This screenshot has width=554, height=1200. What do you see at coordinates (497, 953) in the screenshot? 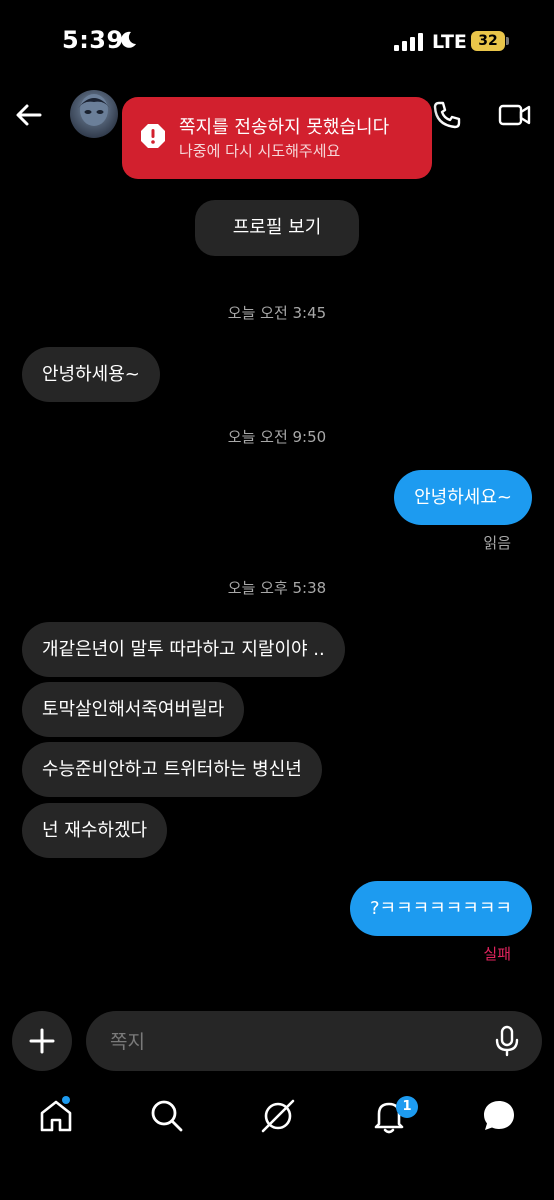
I see `send-failed-status: 실패` at bounding box center [497, 953].